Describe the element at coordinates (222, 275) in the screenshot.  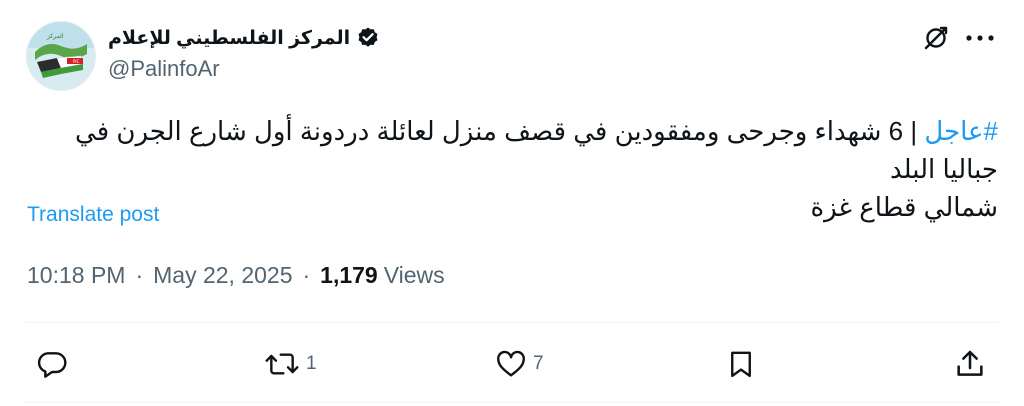
I see `post-date: May 22, 2025` at that location.